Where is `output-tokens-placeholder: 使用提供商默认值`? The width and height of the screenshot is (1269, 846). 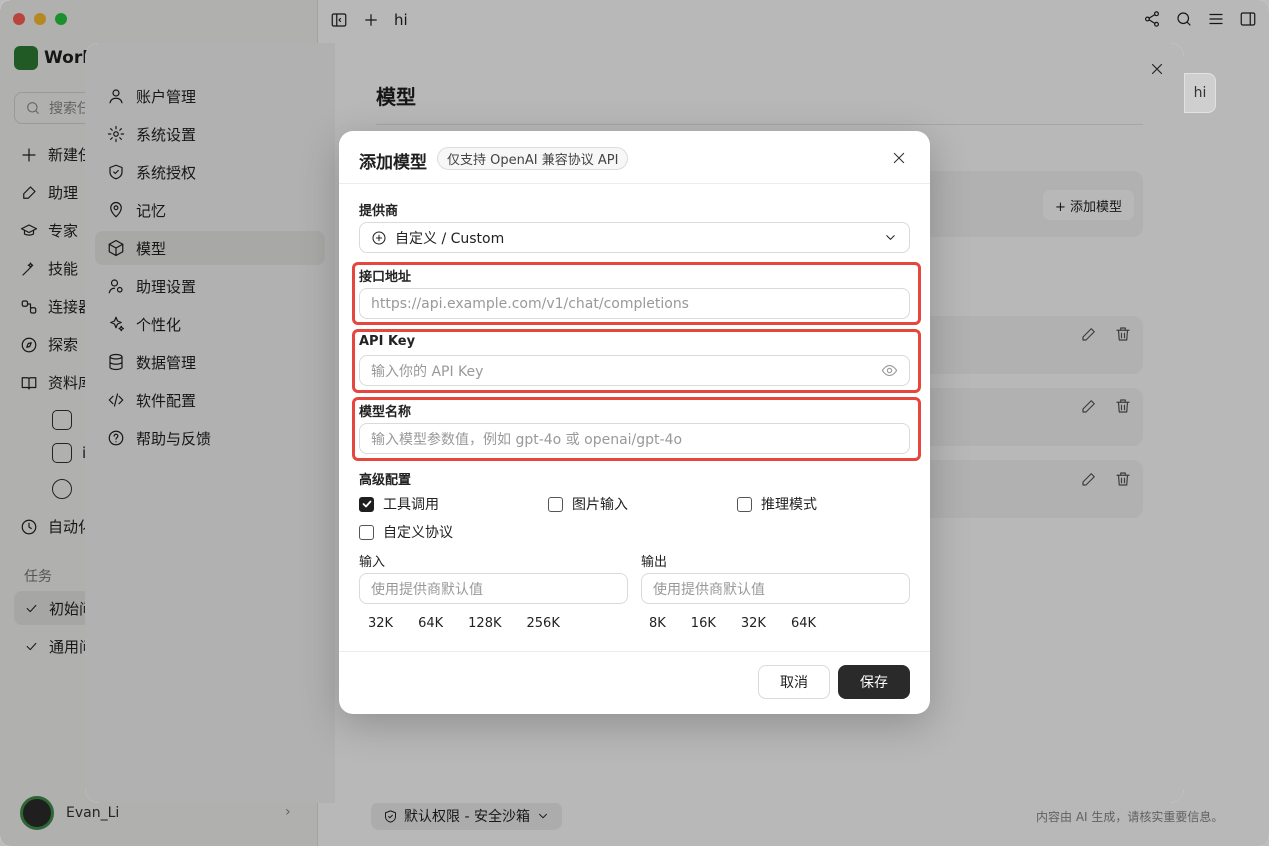 output-tokens-placeholder: 使用提供商默认值 is located at coordinates (709, 589).